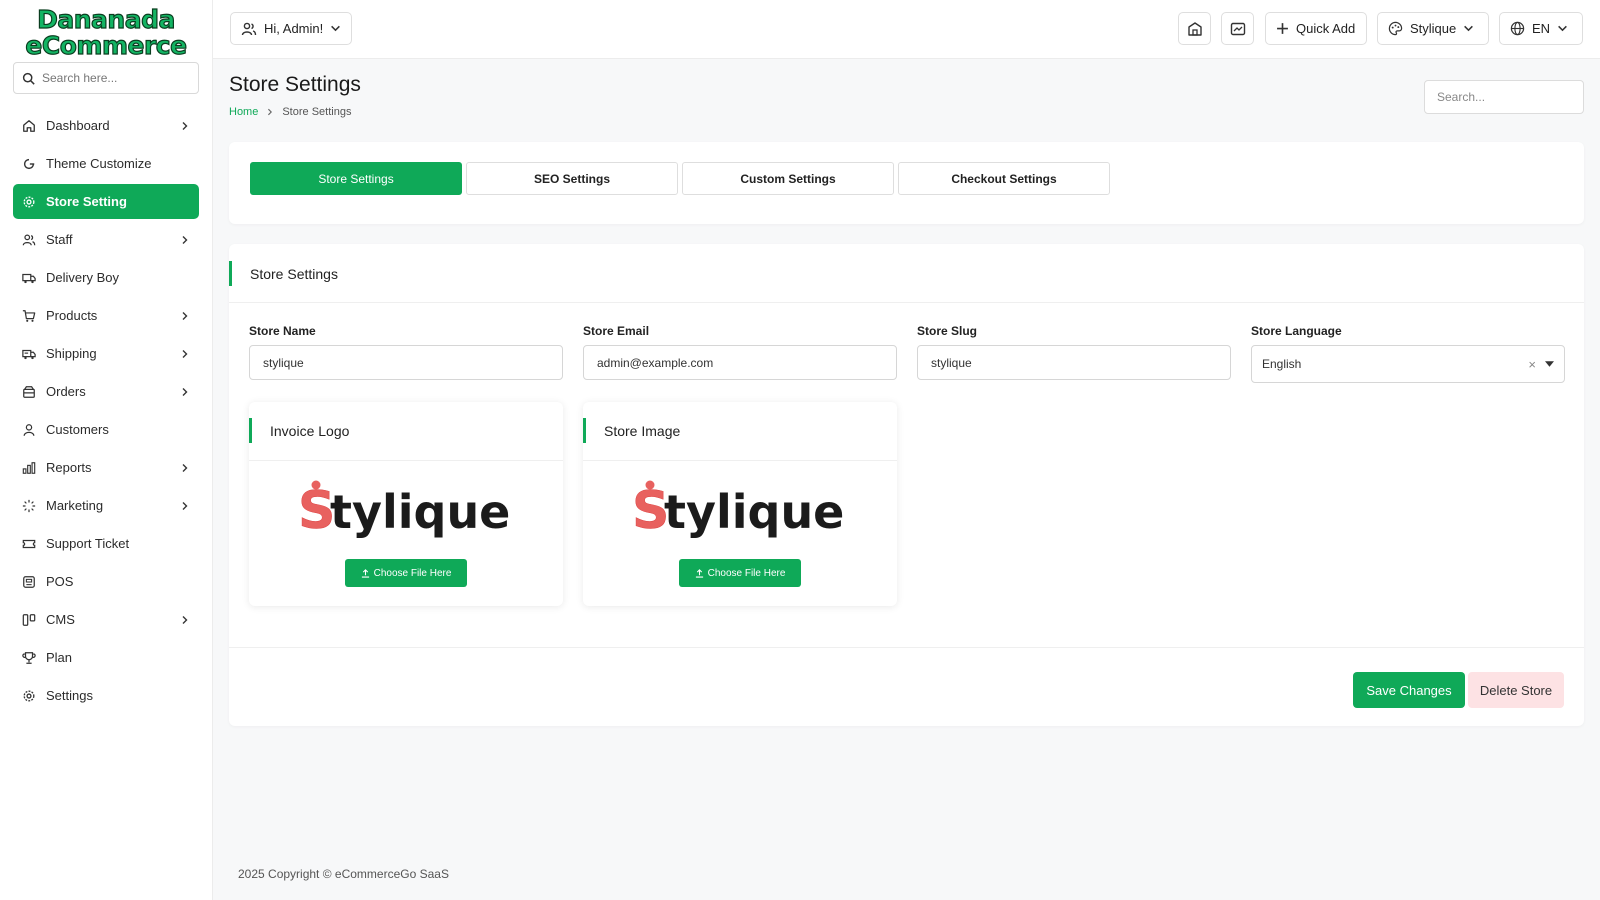 This screenshot has height=900, width=1600. Describe the element at coordinates (29, 506) in the screenshot. I see `sparkle-icon` at that location.